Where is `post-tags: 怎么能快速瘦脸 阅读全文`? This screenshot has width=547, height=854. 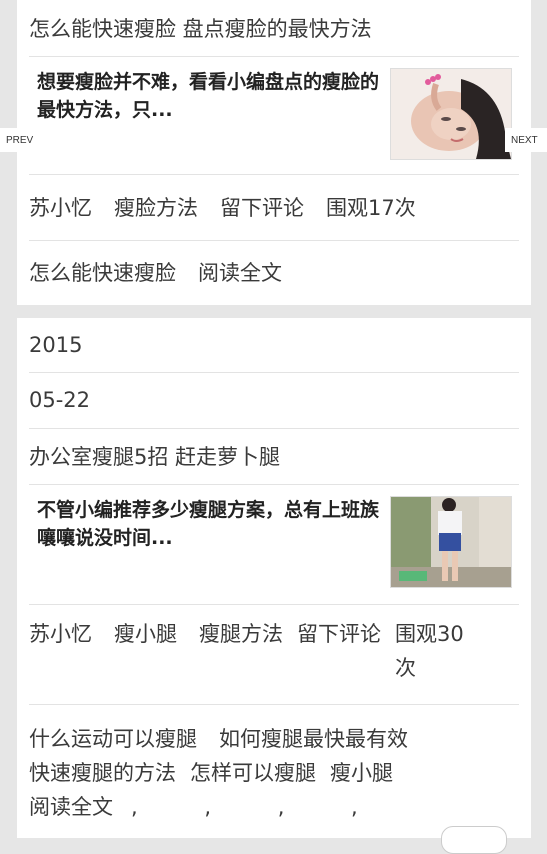 post-tags: 怎么能快速瘦脸 阅读全文 is located at coordinates (274, 272).